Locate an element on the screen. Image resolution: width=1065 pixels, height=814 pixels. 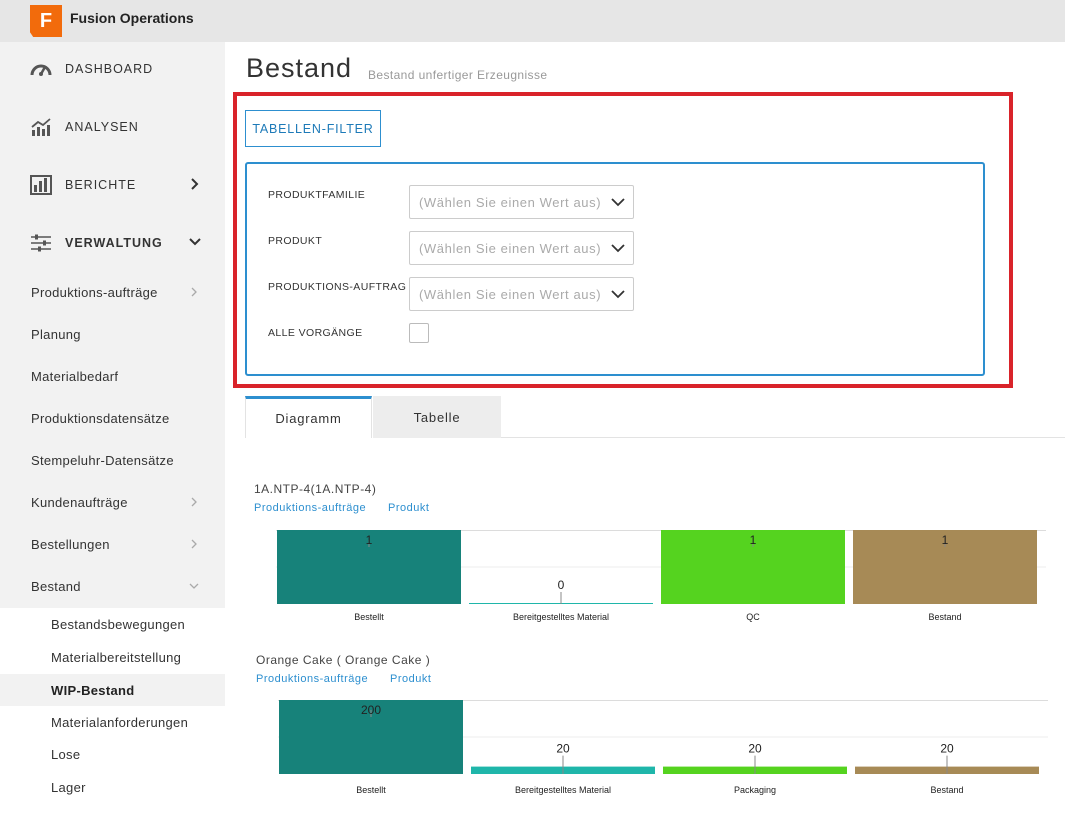
sidebar-item-materialbereitstellung: Materialbereitstellung is located at coordinates (112, 657).